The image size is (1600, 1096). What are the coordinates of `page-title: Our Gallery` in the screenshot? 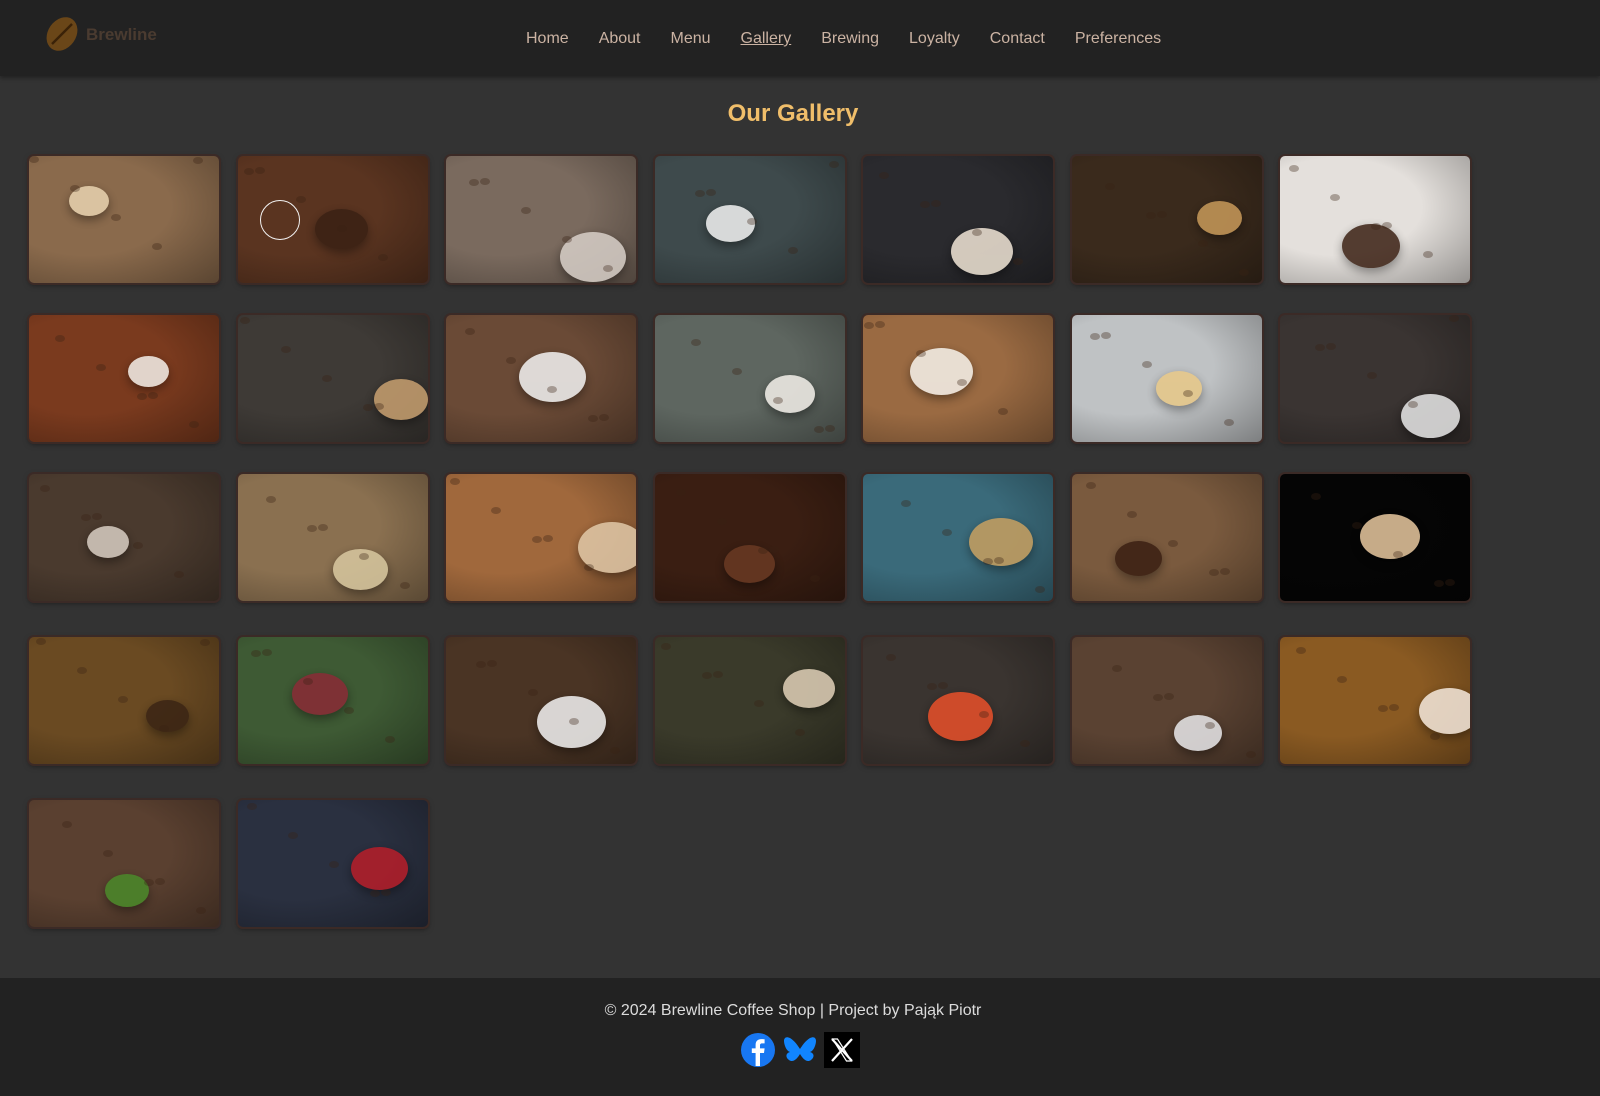 It's located at (793, 113).